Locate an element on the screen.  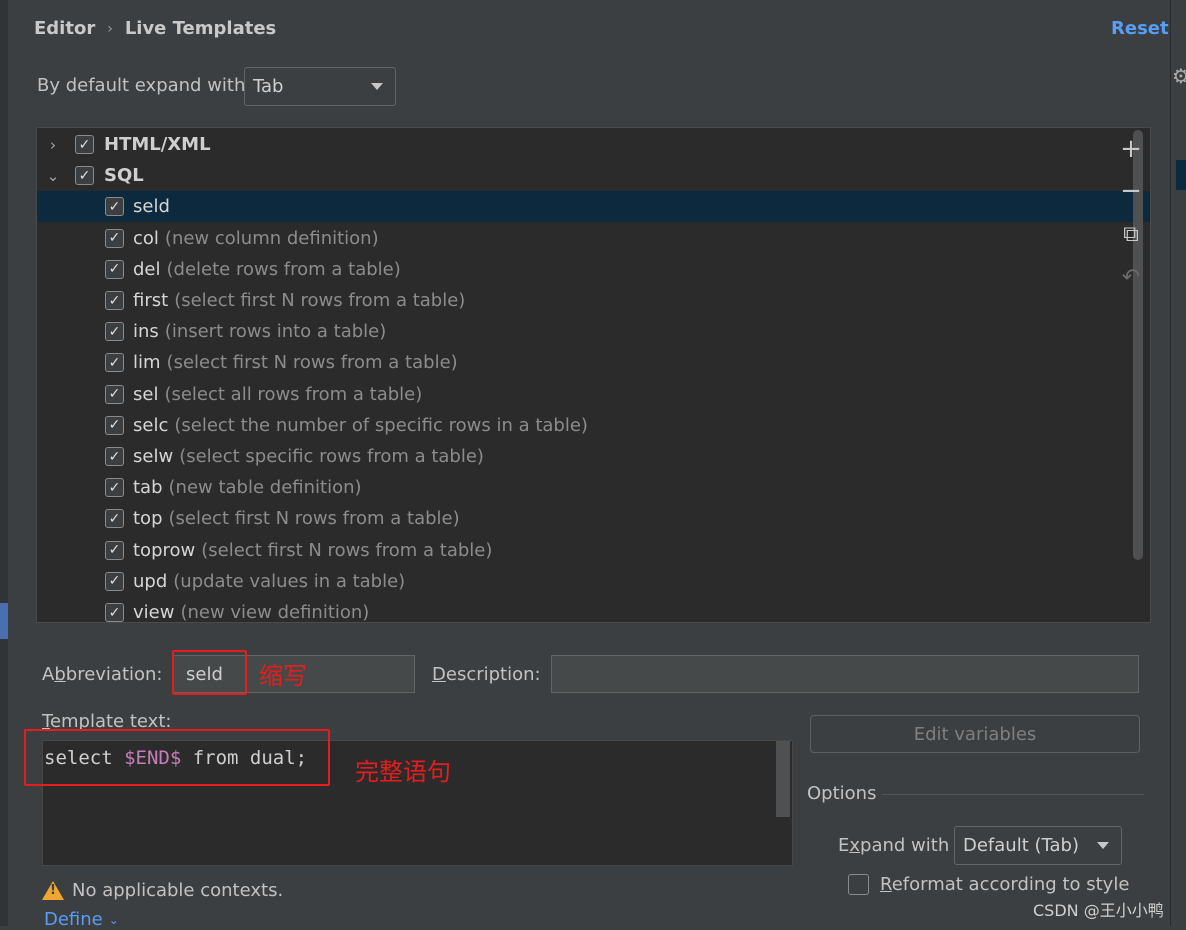
template-description: (new column definition) is located at coordinates (271, 238).